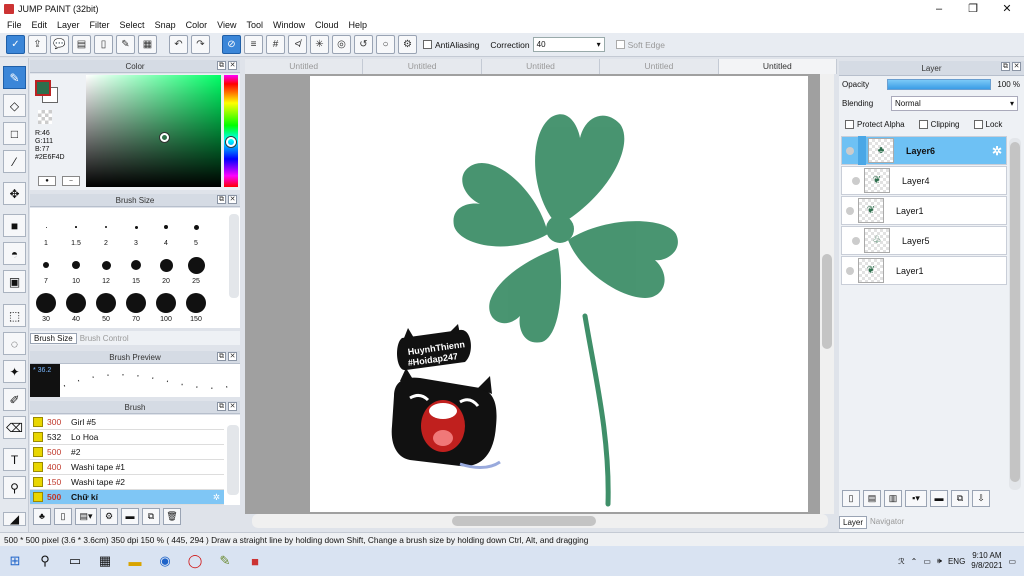  What do you see at coordinates (147, 44) in the screenshot?
I see `grid-settings-icon: ▦` at bounding box center [147, 44].